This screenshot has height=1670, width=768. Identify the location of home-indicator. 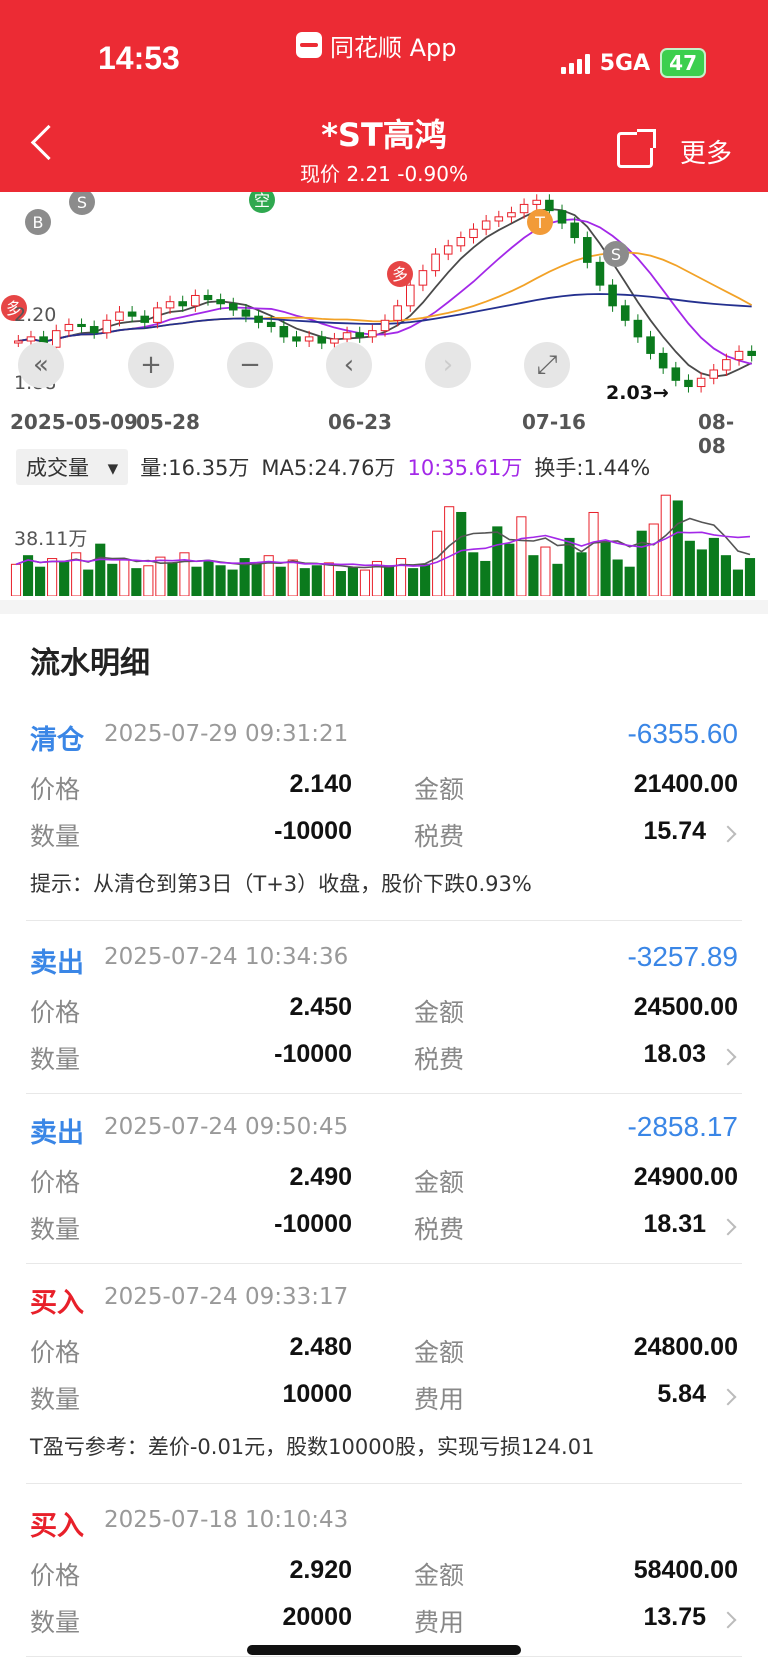
(384, 1650).